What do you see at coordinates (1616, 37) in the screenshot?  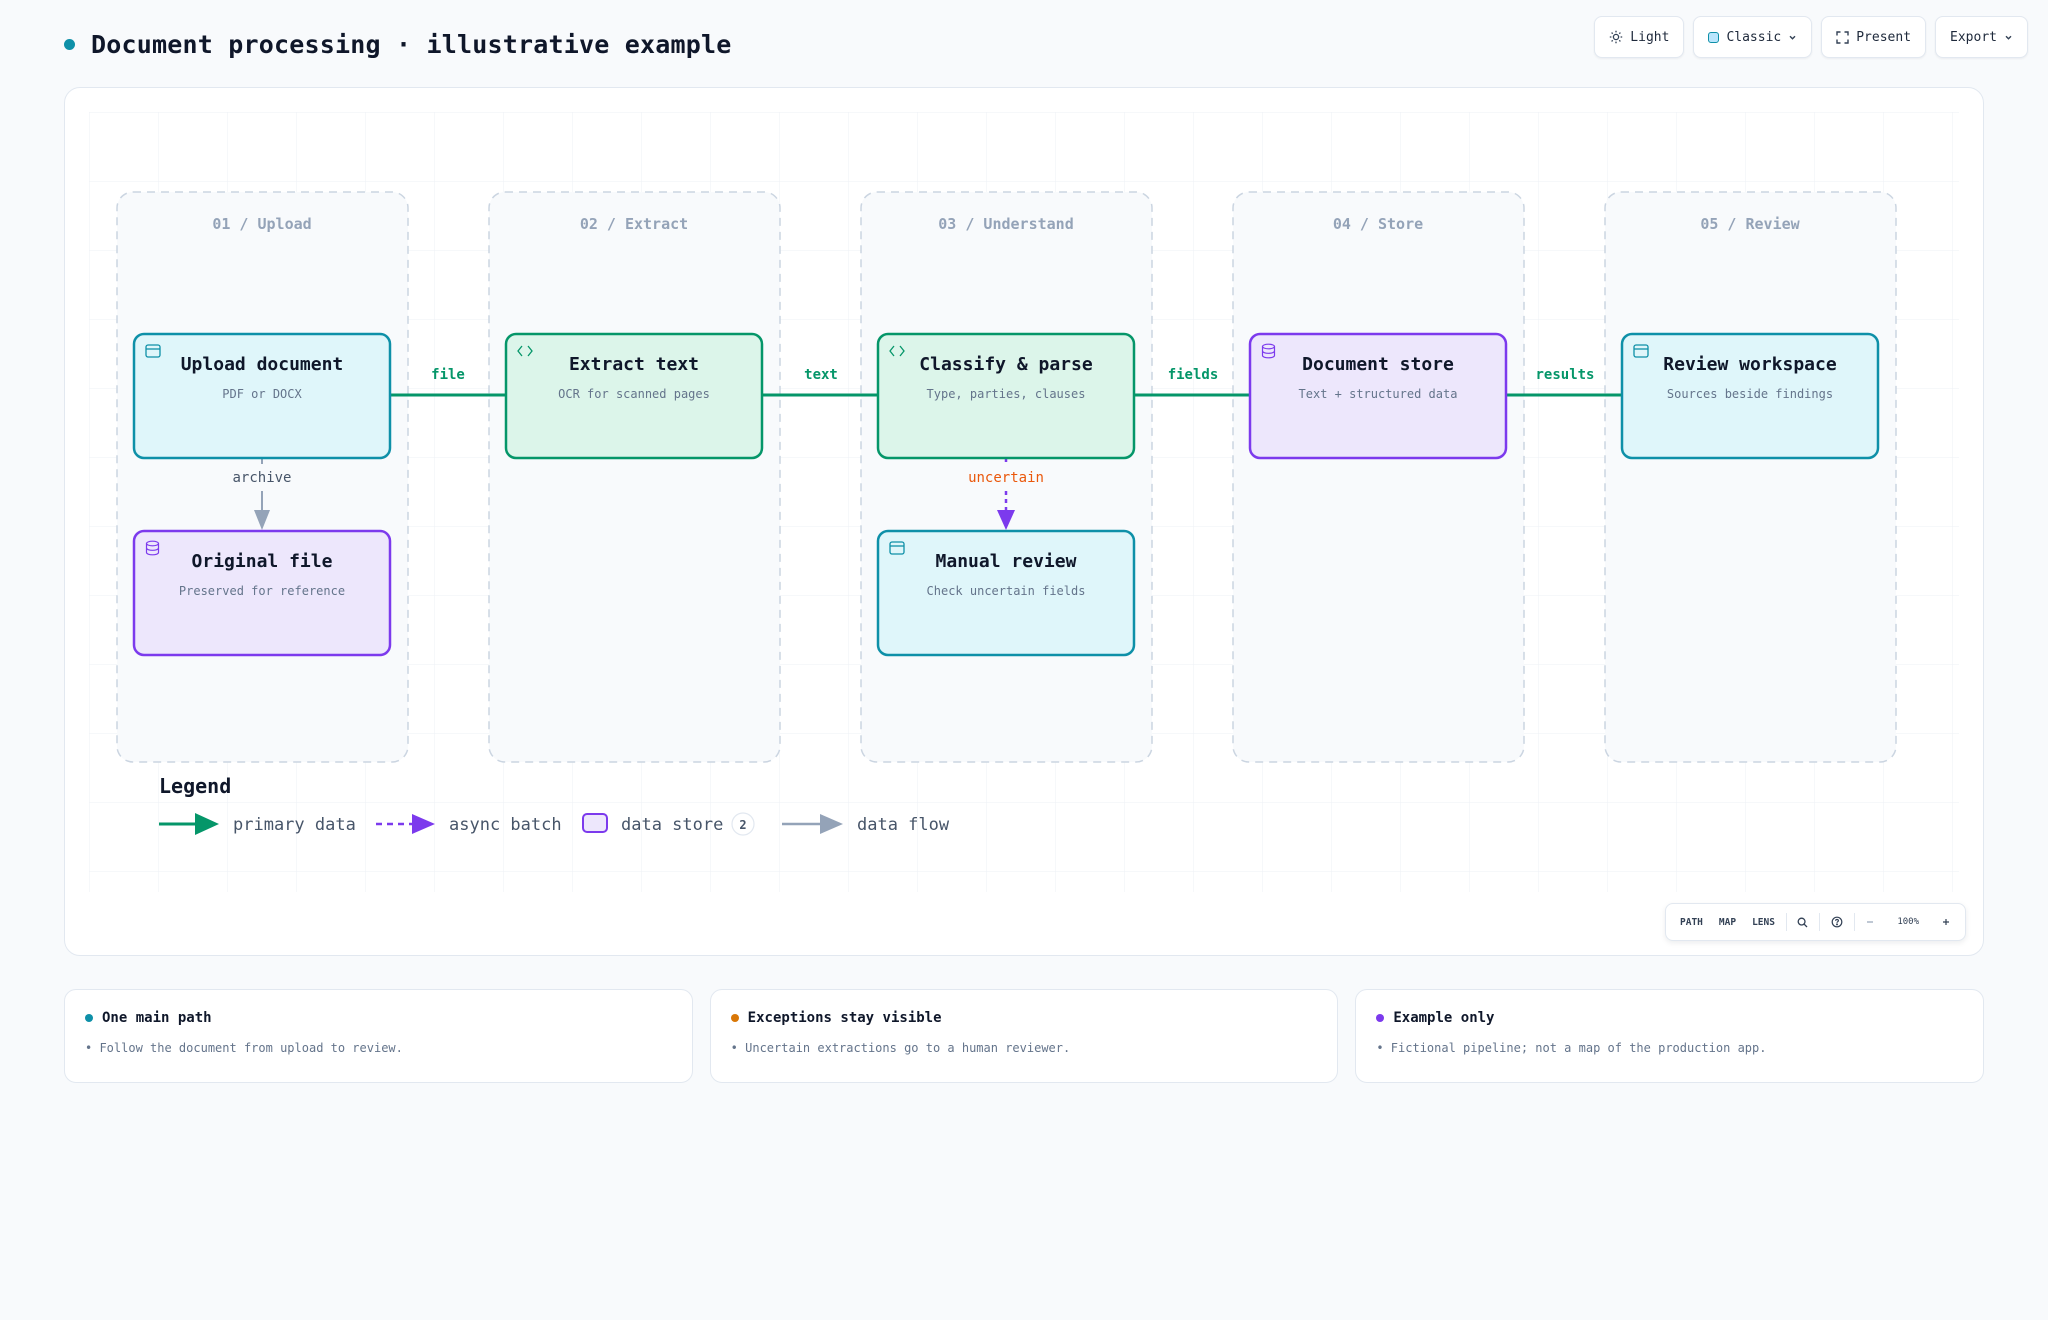 I see `sun-icon` at bounding box center [1616, 37].